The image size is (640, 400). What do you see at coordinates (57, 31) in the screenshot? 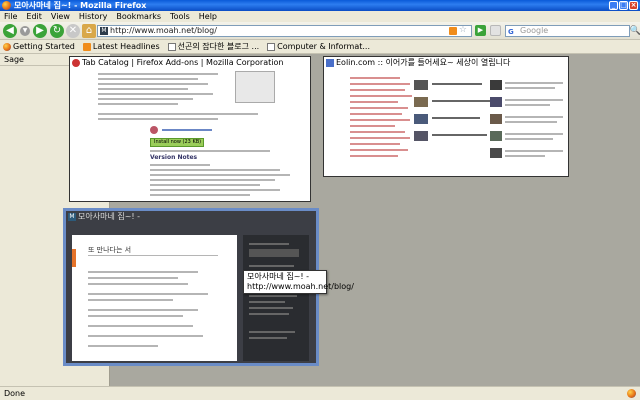
I see `reload-button: ↻` at bounding box center [57, 31].